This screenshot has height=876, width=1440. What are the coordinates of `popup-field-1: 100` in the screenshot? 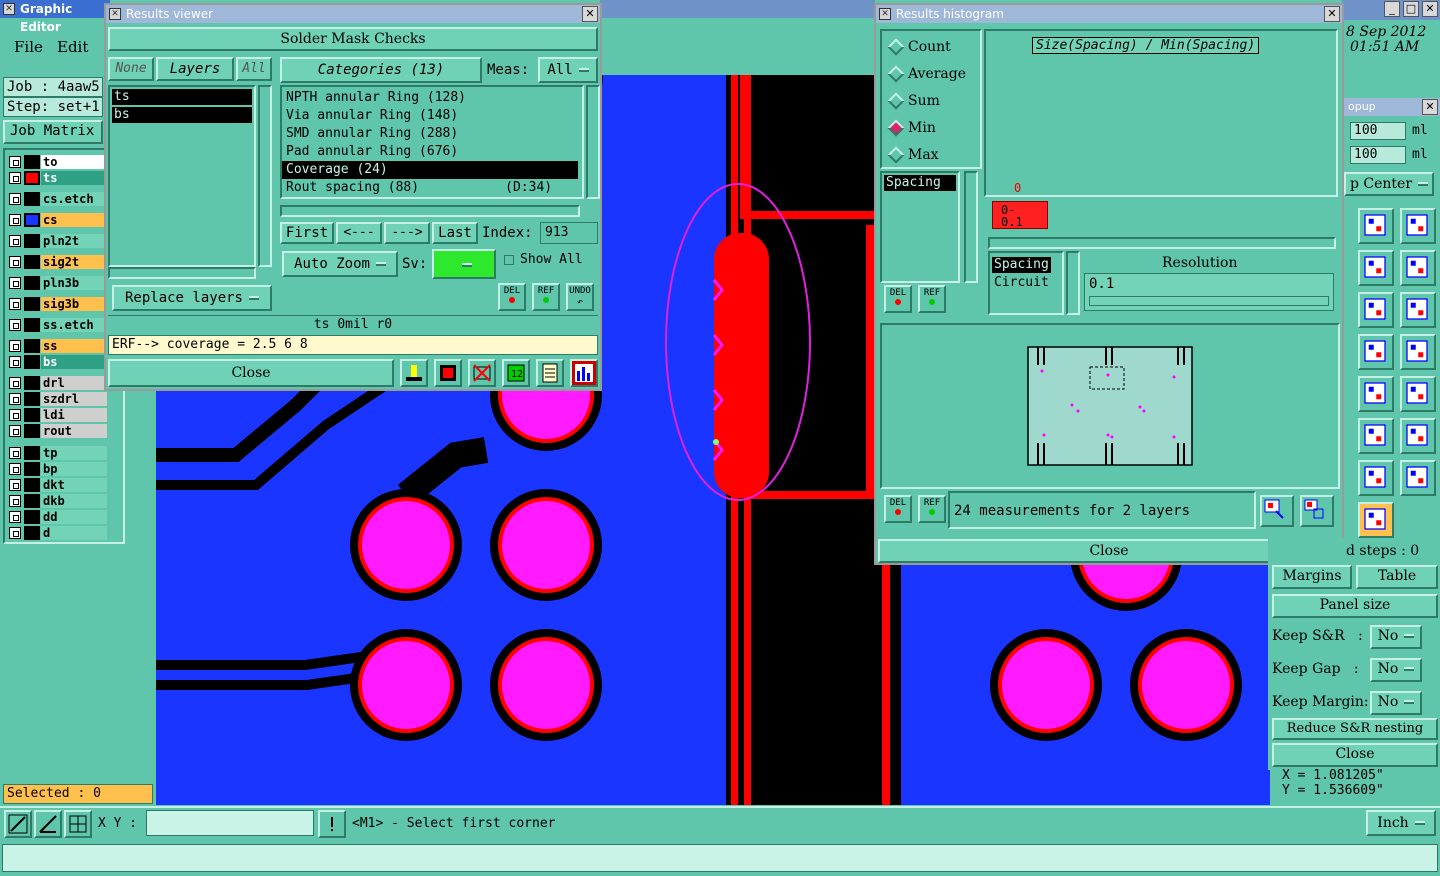 It's located at (1378, 131).